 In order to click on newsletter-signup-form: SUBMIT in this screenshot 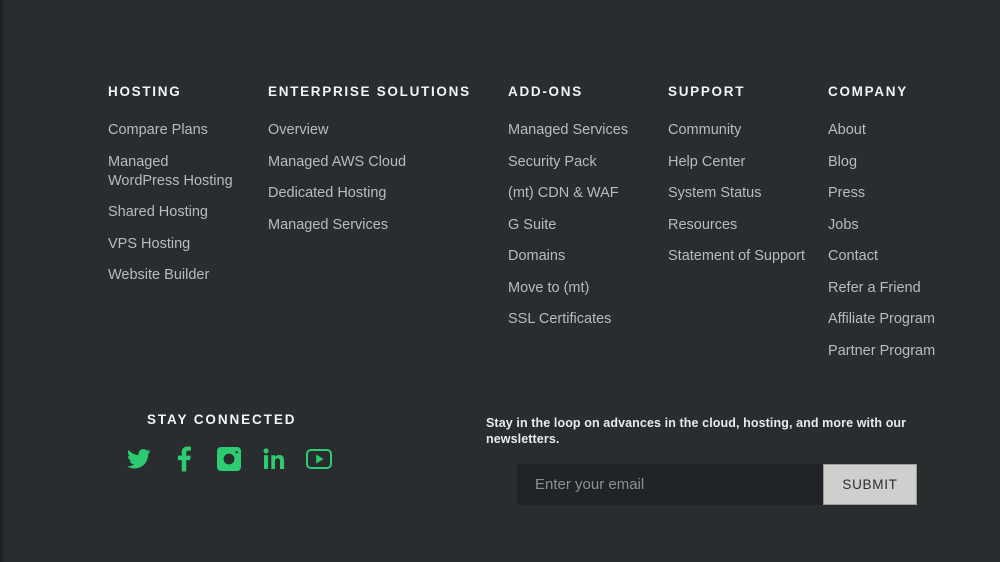, I will do `click(717, 484)`.